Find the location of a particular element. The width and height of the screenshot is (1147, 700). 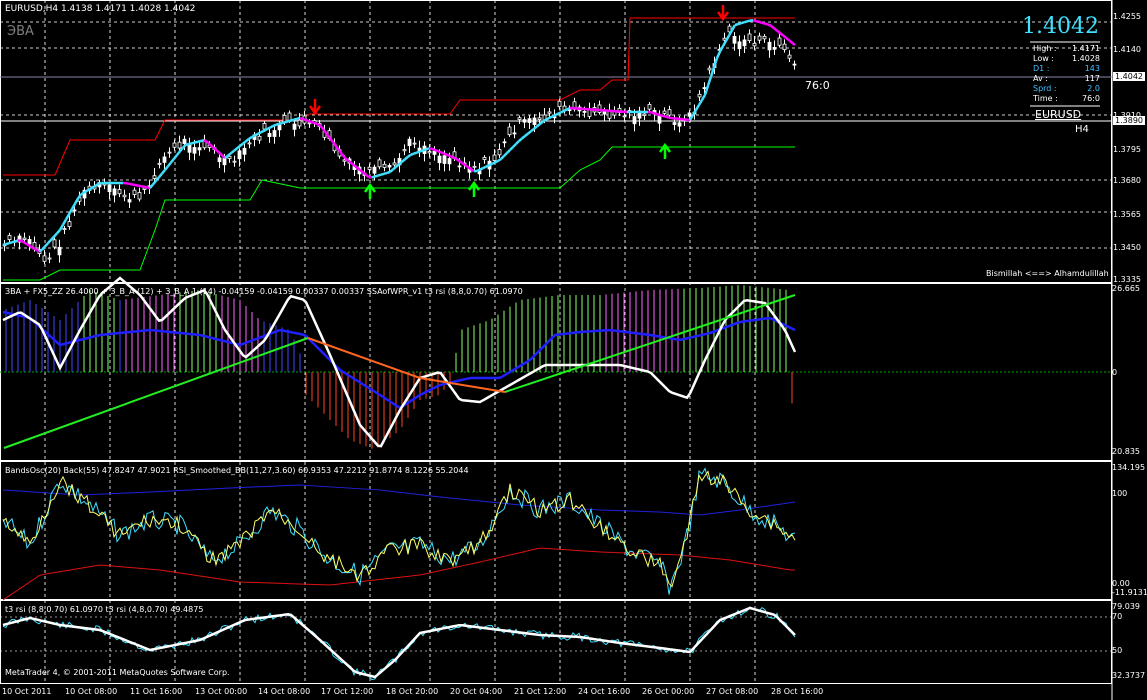

time-axis-label: 24 Oct 16:00 is located at coordinates (604, 691).